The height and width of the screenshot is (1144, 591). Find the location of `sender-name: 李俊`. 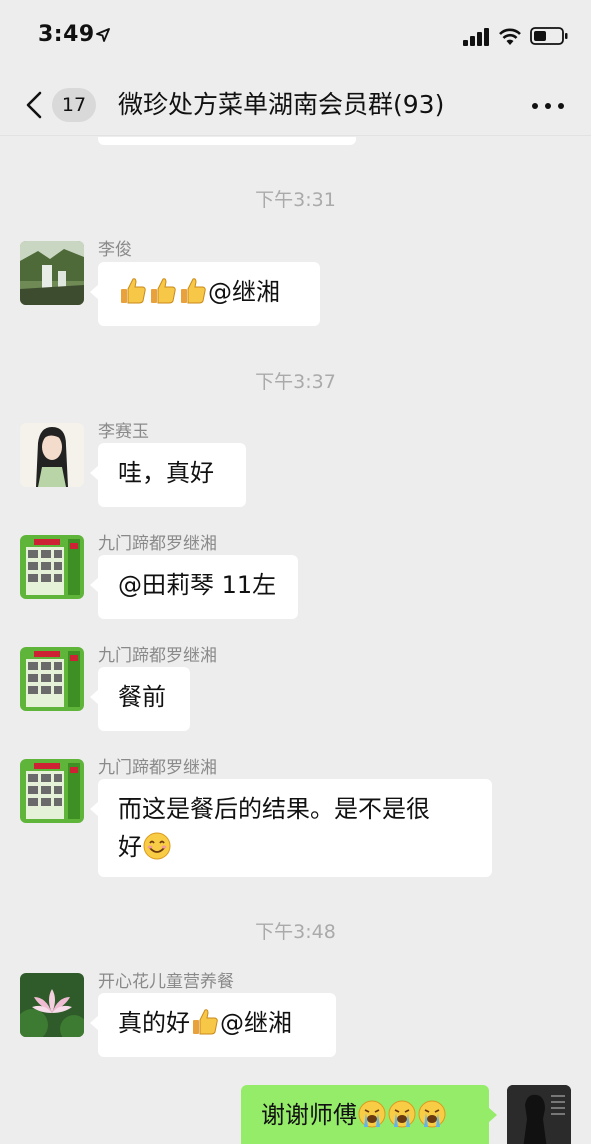

sender-name: 李俊 is located at coordinates (115, 250).